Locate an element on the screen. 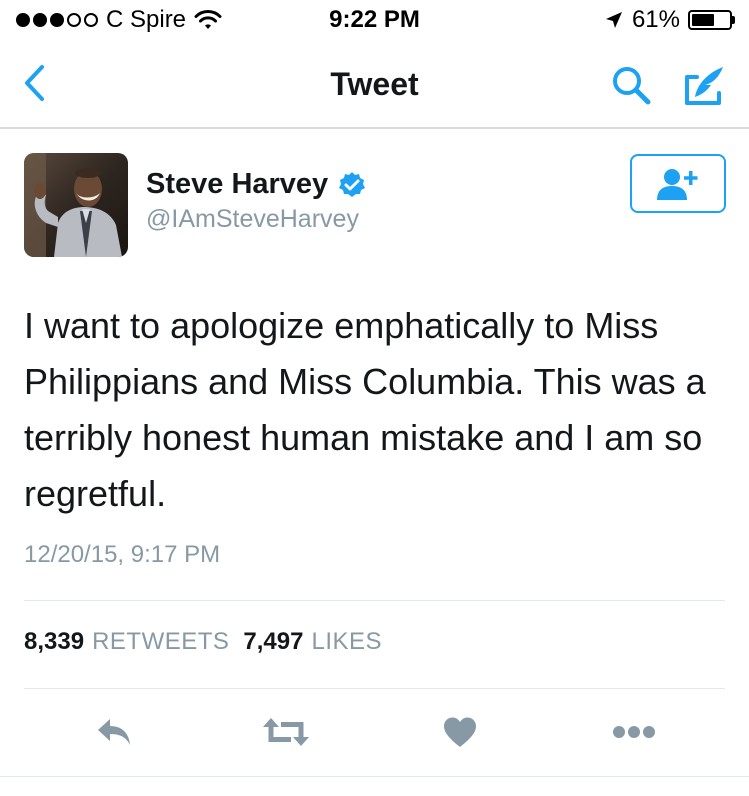 Image resolution: width=749 pixels, height=796 pixels. nav-bar: Tweet is located at coordinates (374, 84).